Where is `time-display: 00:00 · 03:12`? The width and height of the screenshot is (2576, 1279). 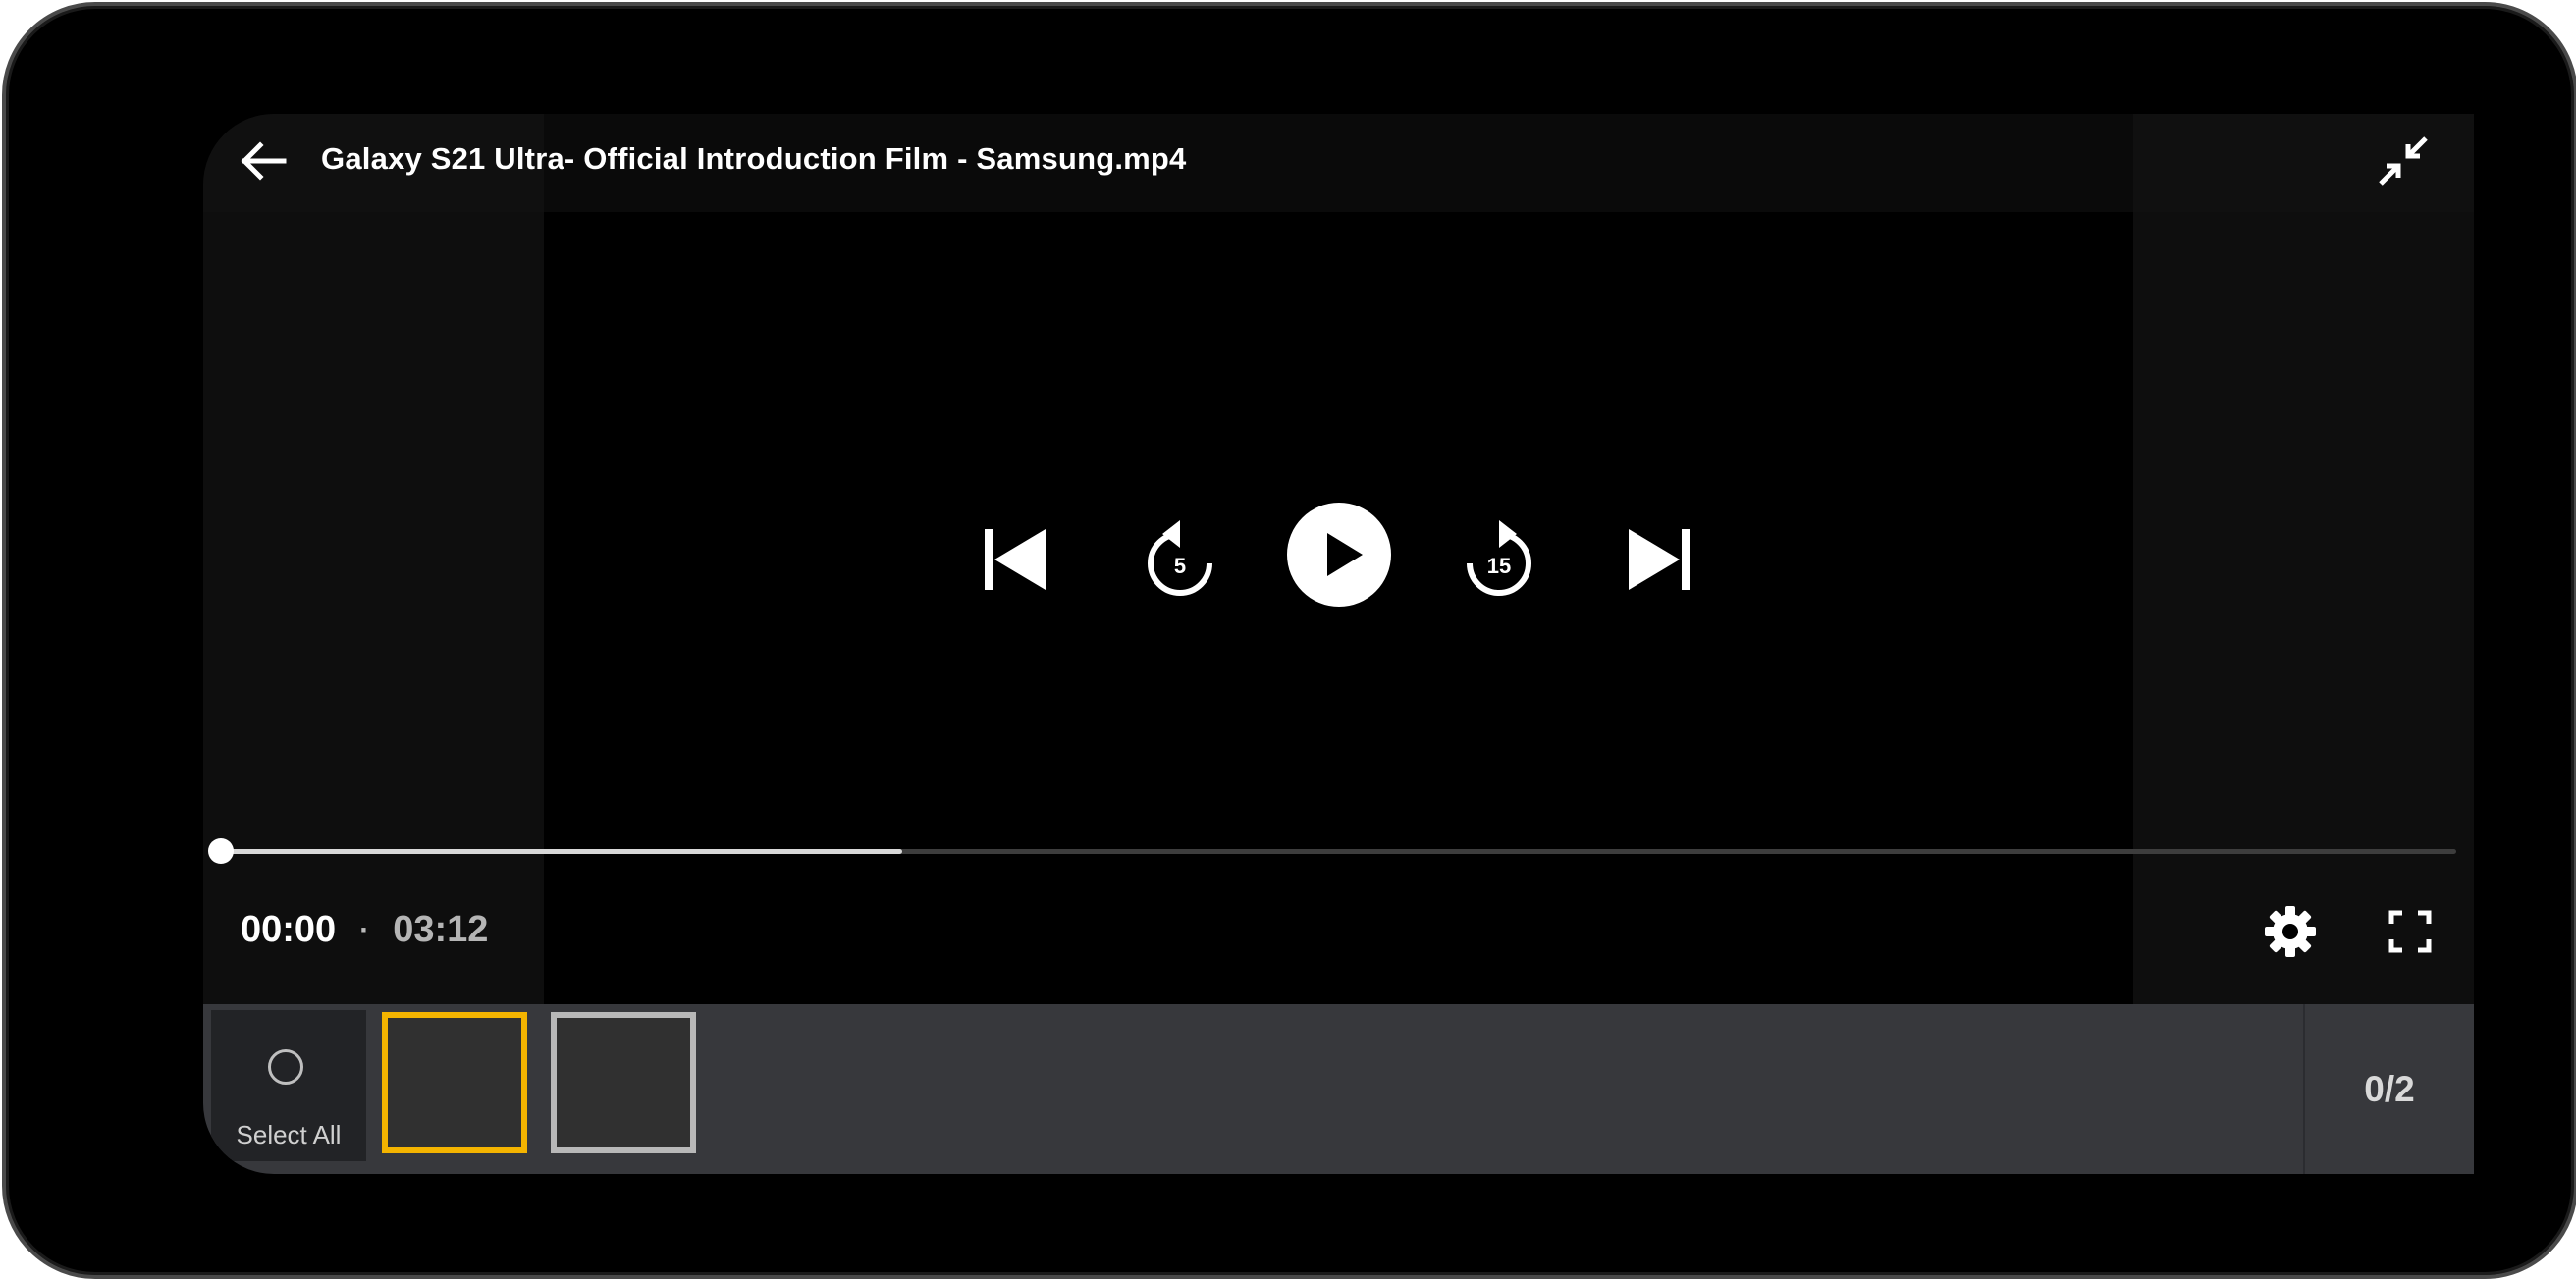
time-display: 00:00 · 03:12 is located at coordinates (364, 930).